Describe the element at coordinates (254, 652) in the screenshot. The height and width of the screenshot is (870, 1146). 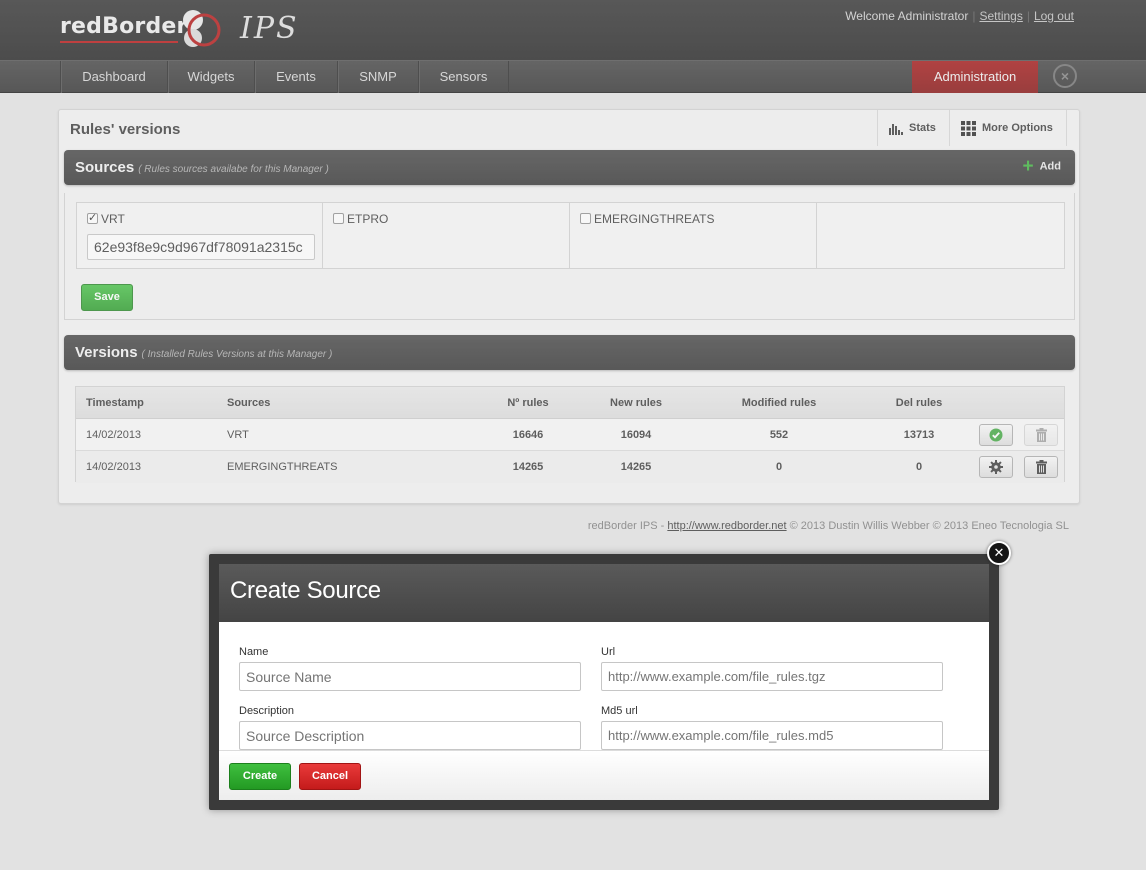
I see `name-label: Name` at that location.